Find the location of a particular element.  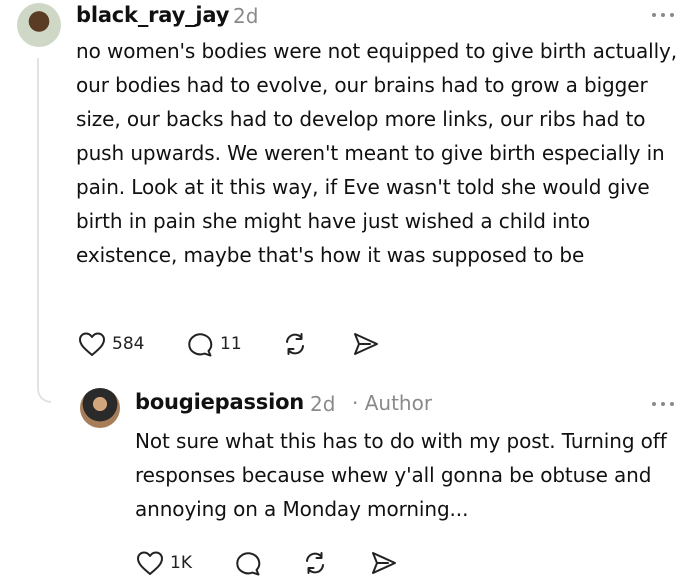

like-button: 584 is located at coordinates (111, 344).